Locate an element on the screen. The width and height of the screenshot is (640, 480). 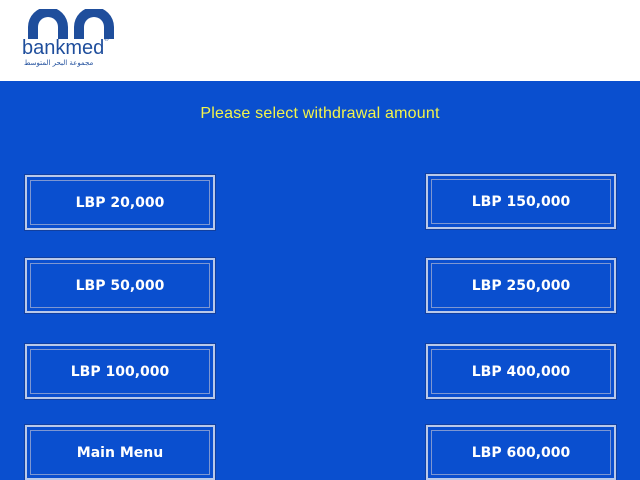
button-label: LBP 100,000 is located at coordinates (120, 371).